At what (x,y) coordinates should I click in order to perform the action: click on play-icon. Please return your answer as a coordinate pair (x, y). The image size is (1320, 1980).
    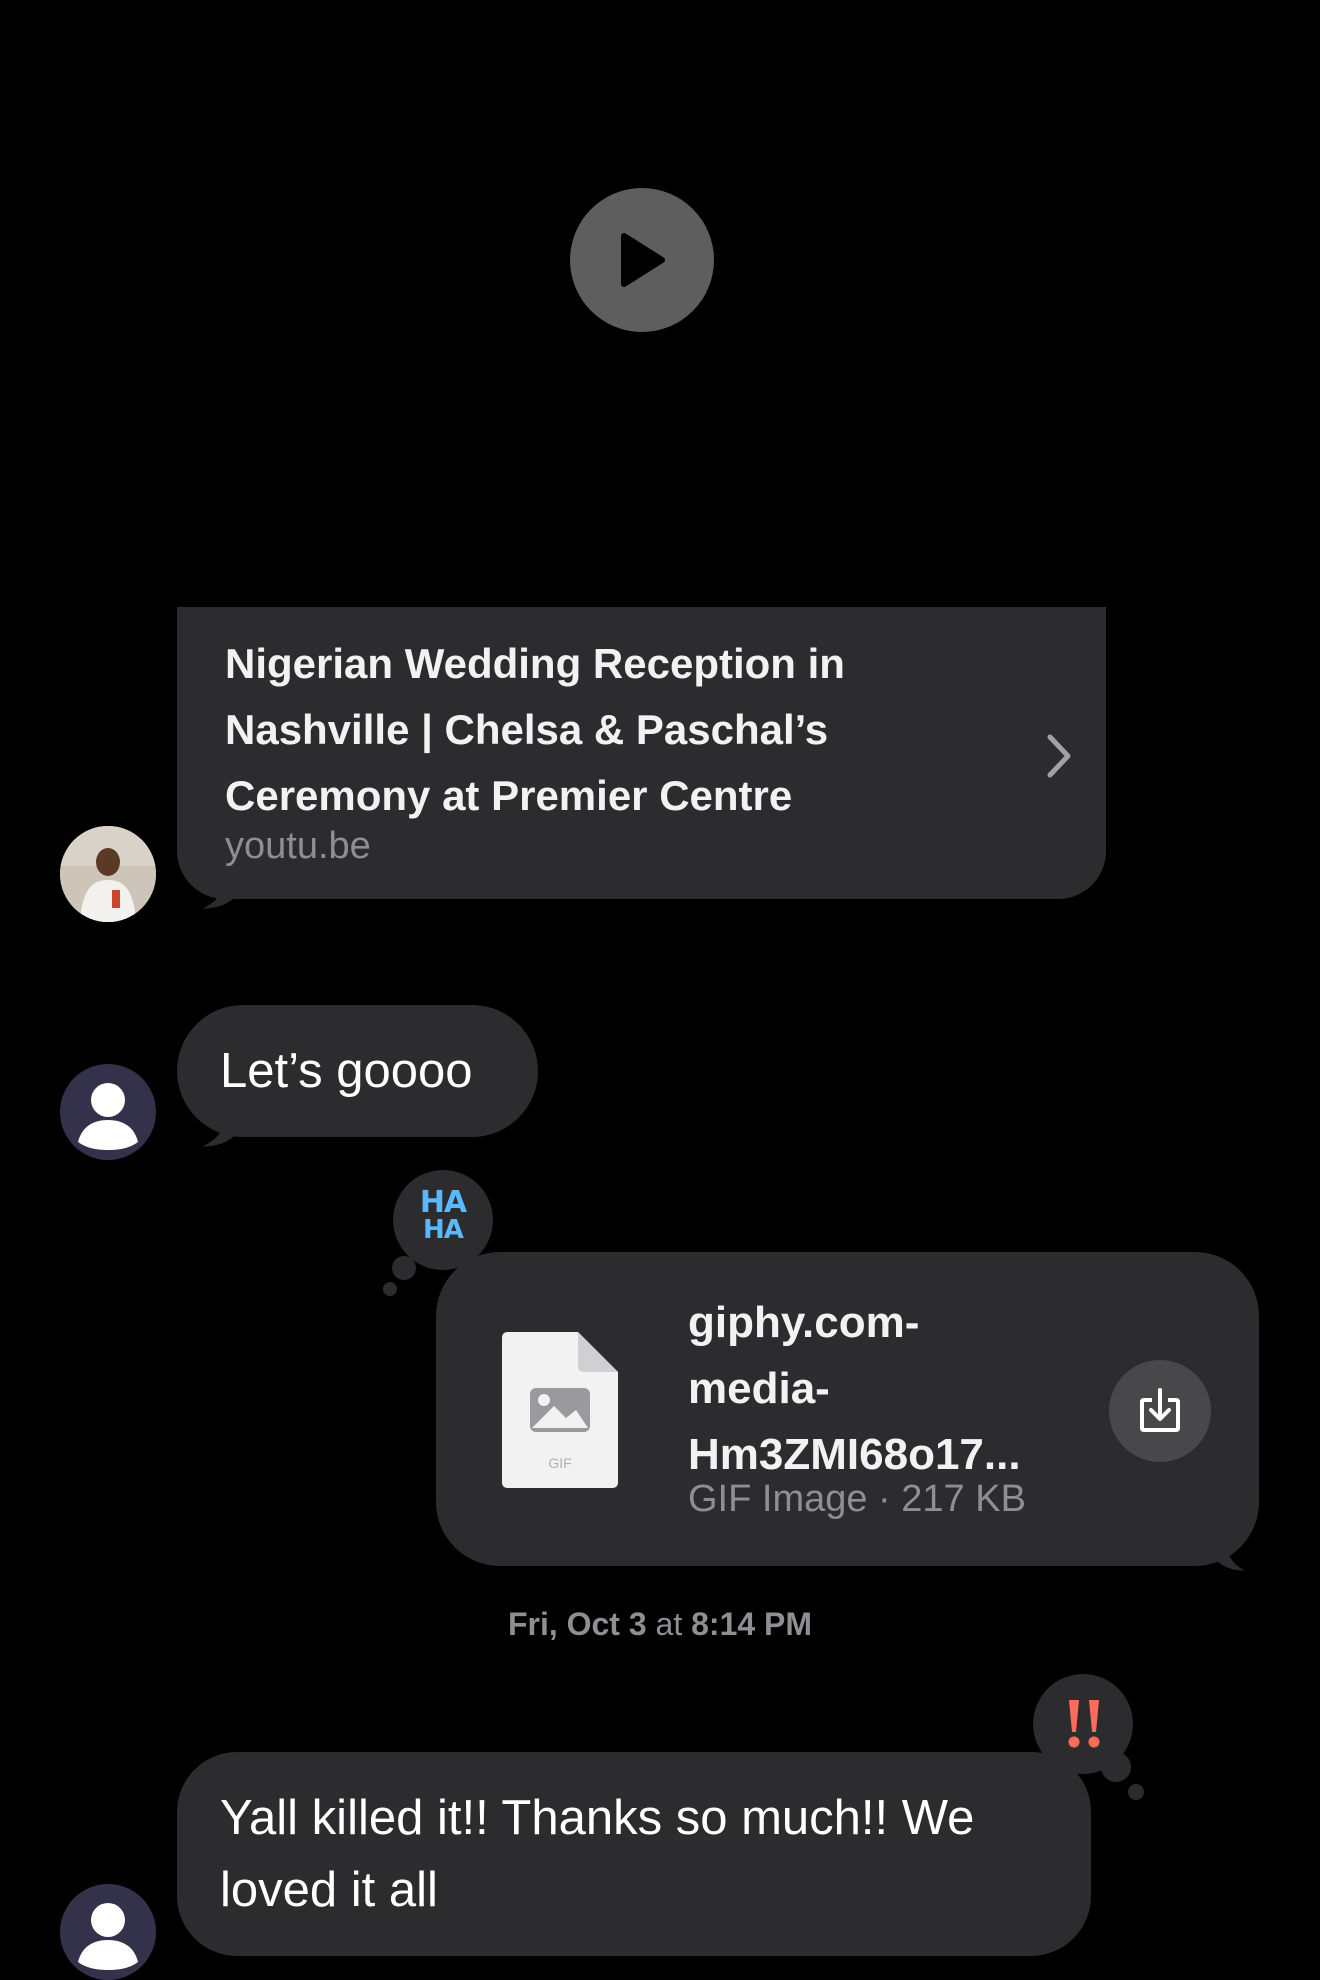
    Looking at the image, I should click on (643, 260).